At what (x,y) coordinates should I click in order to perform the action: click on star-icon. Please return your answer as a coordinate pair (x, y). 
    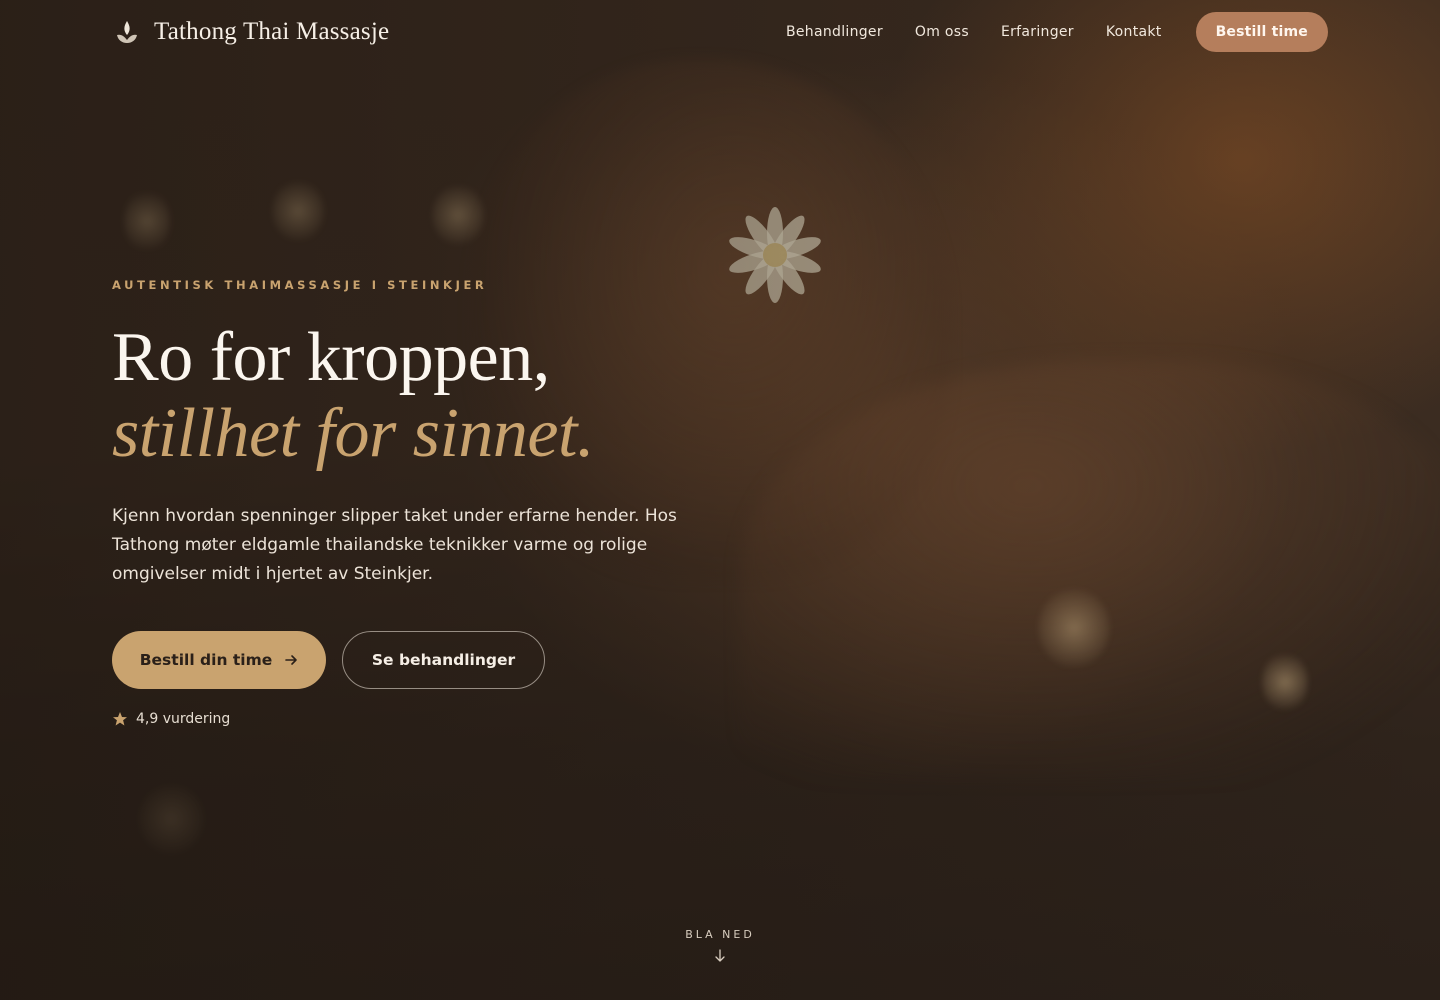
    Looking at the image, I should click on (120, 719).